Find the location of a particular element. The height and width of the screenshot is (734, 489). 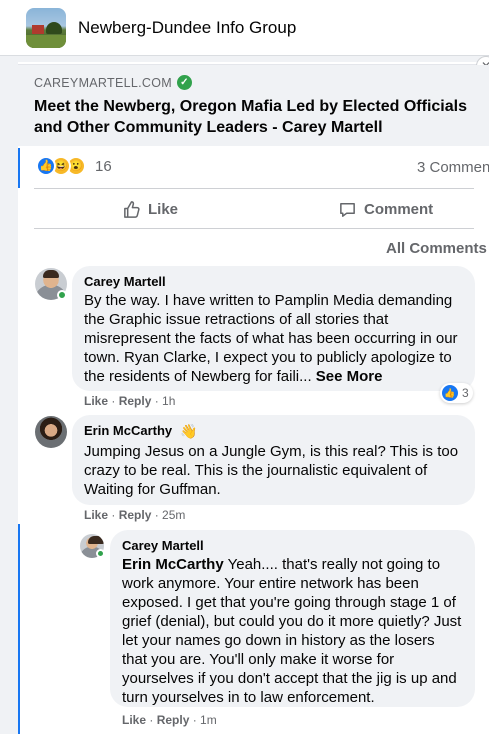

group-header: Newberg-Dundee Info Group is located at coordinates (244, 28).